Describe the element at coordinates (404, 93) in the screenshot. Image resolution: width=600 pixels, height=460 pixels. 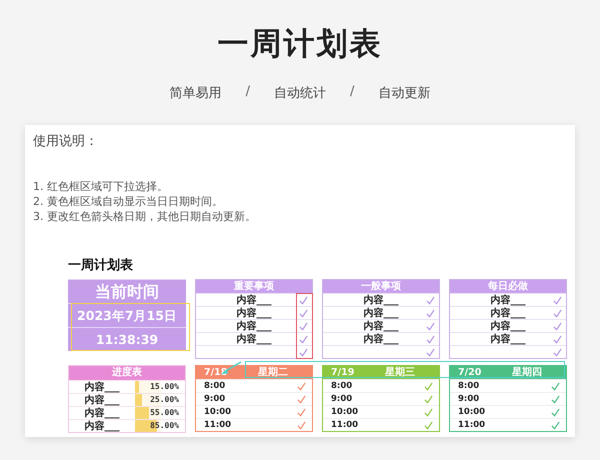
I see `feature-tag: 自动更新` at that location.